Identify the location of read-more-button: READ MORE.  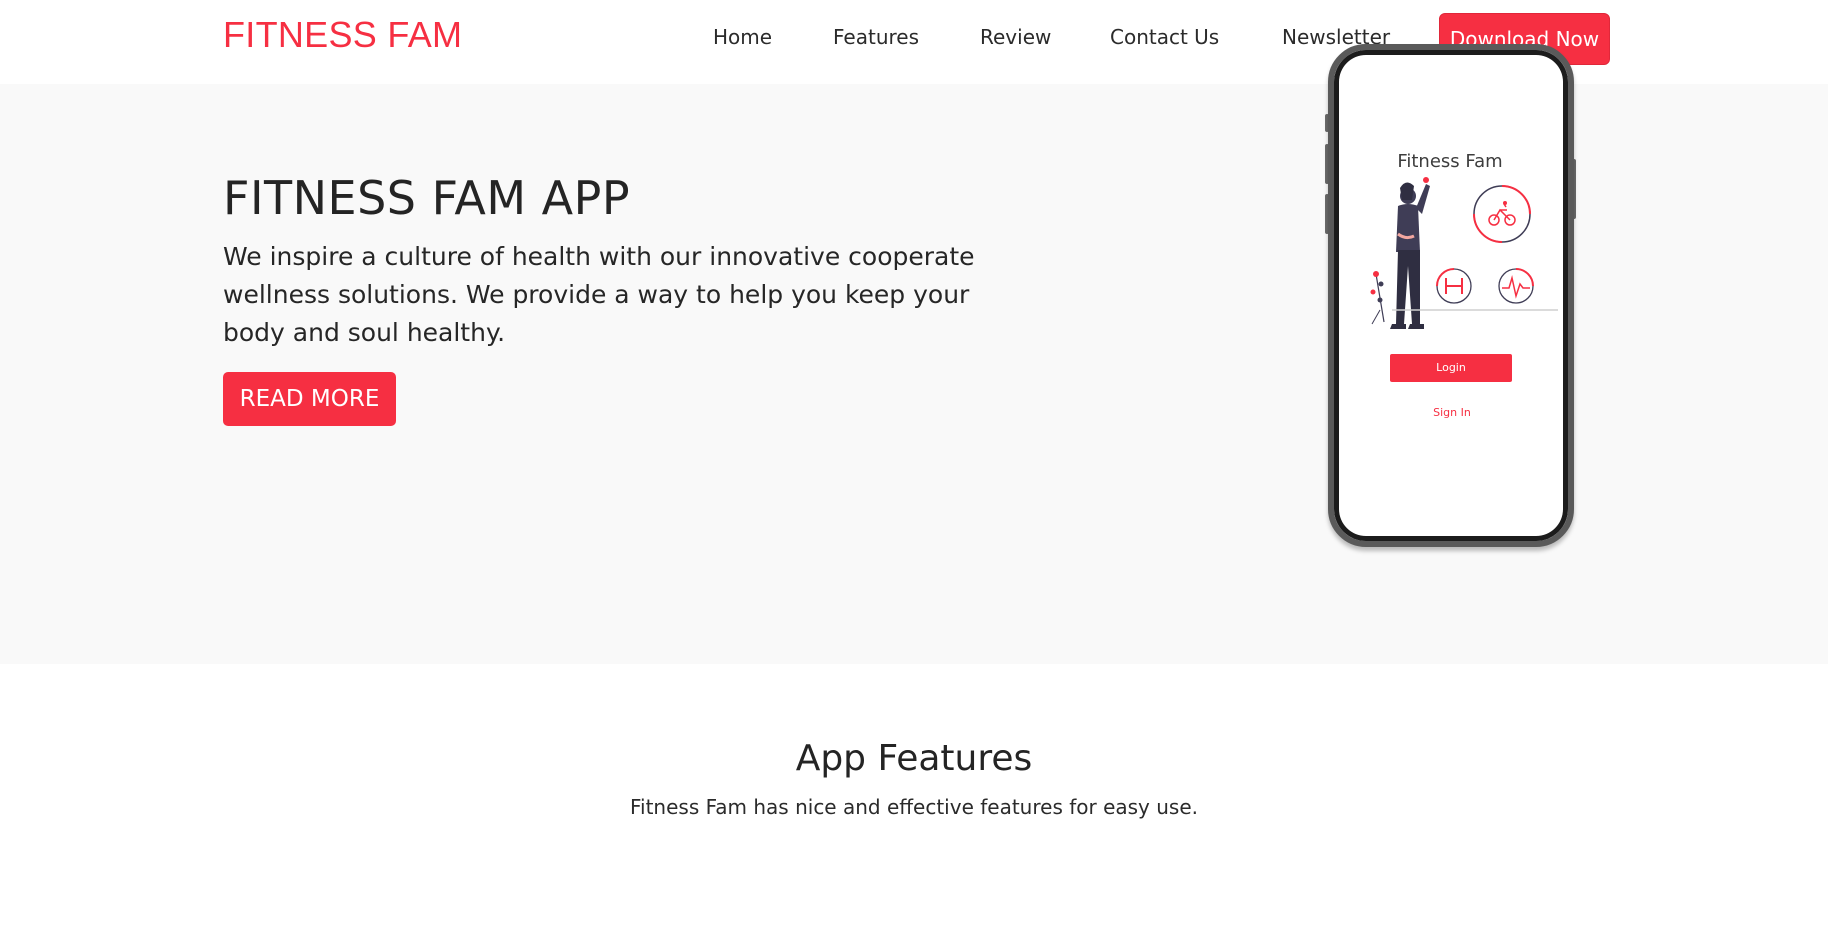
(309, 399).